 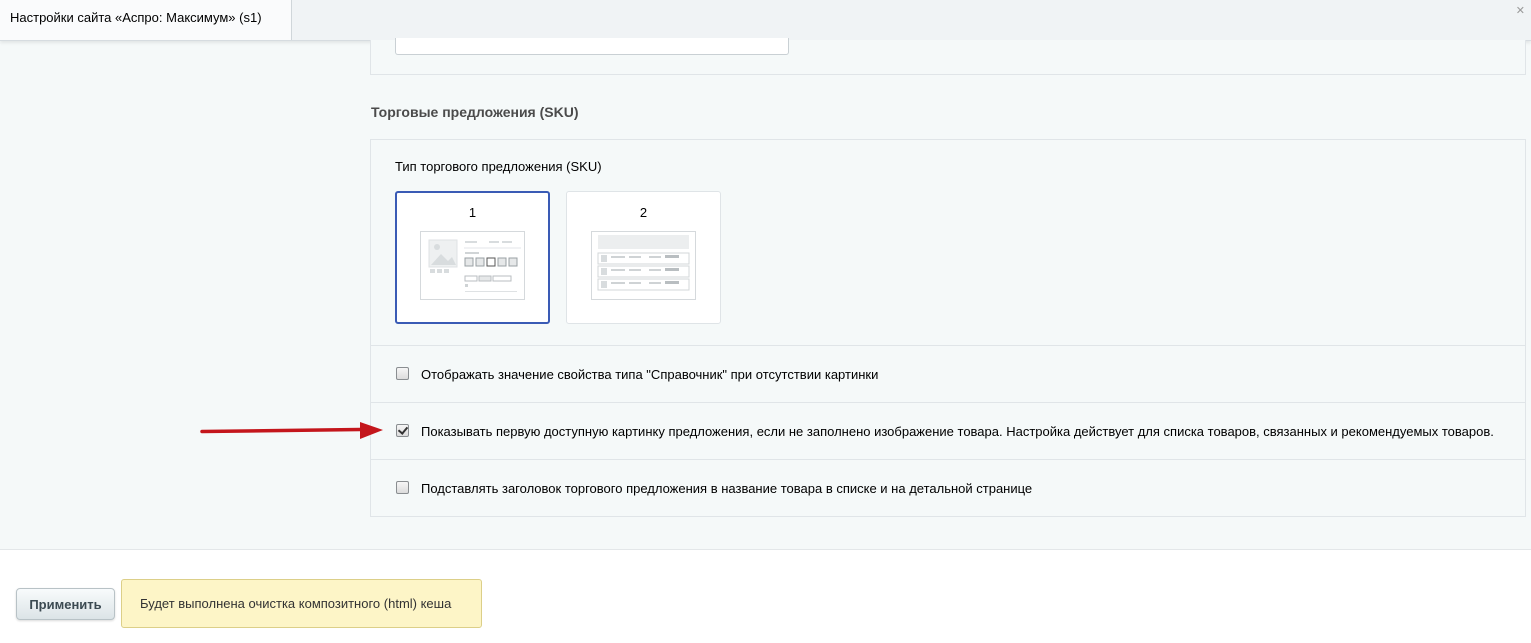 What do you see at coordinates (643, 265) in the screenshot?
I see `sku-layout-2-preview-icon` at bounding box center [643, 265].